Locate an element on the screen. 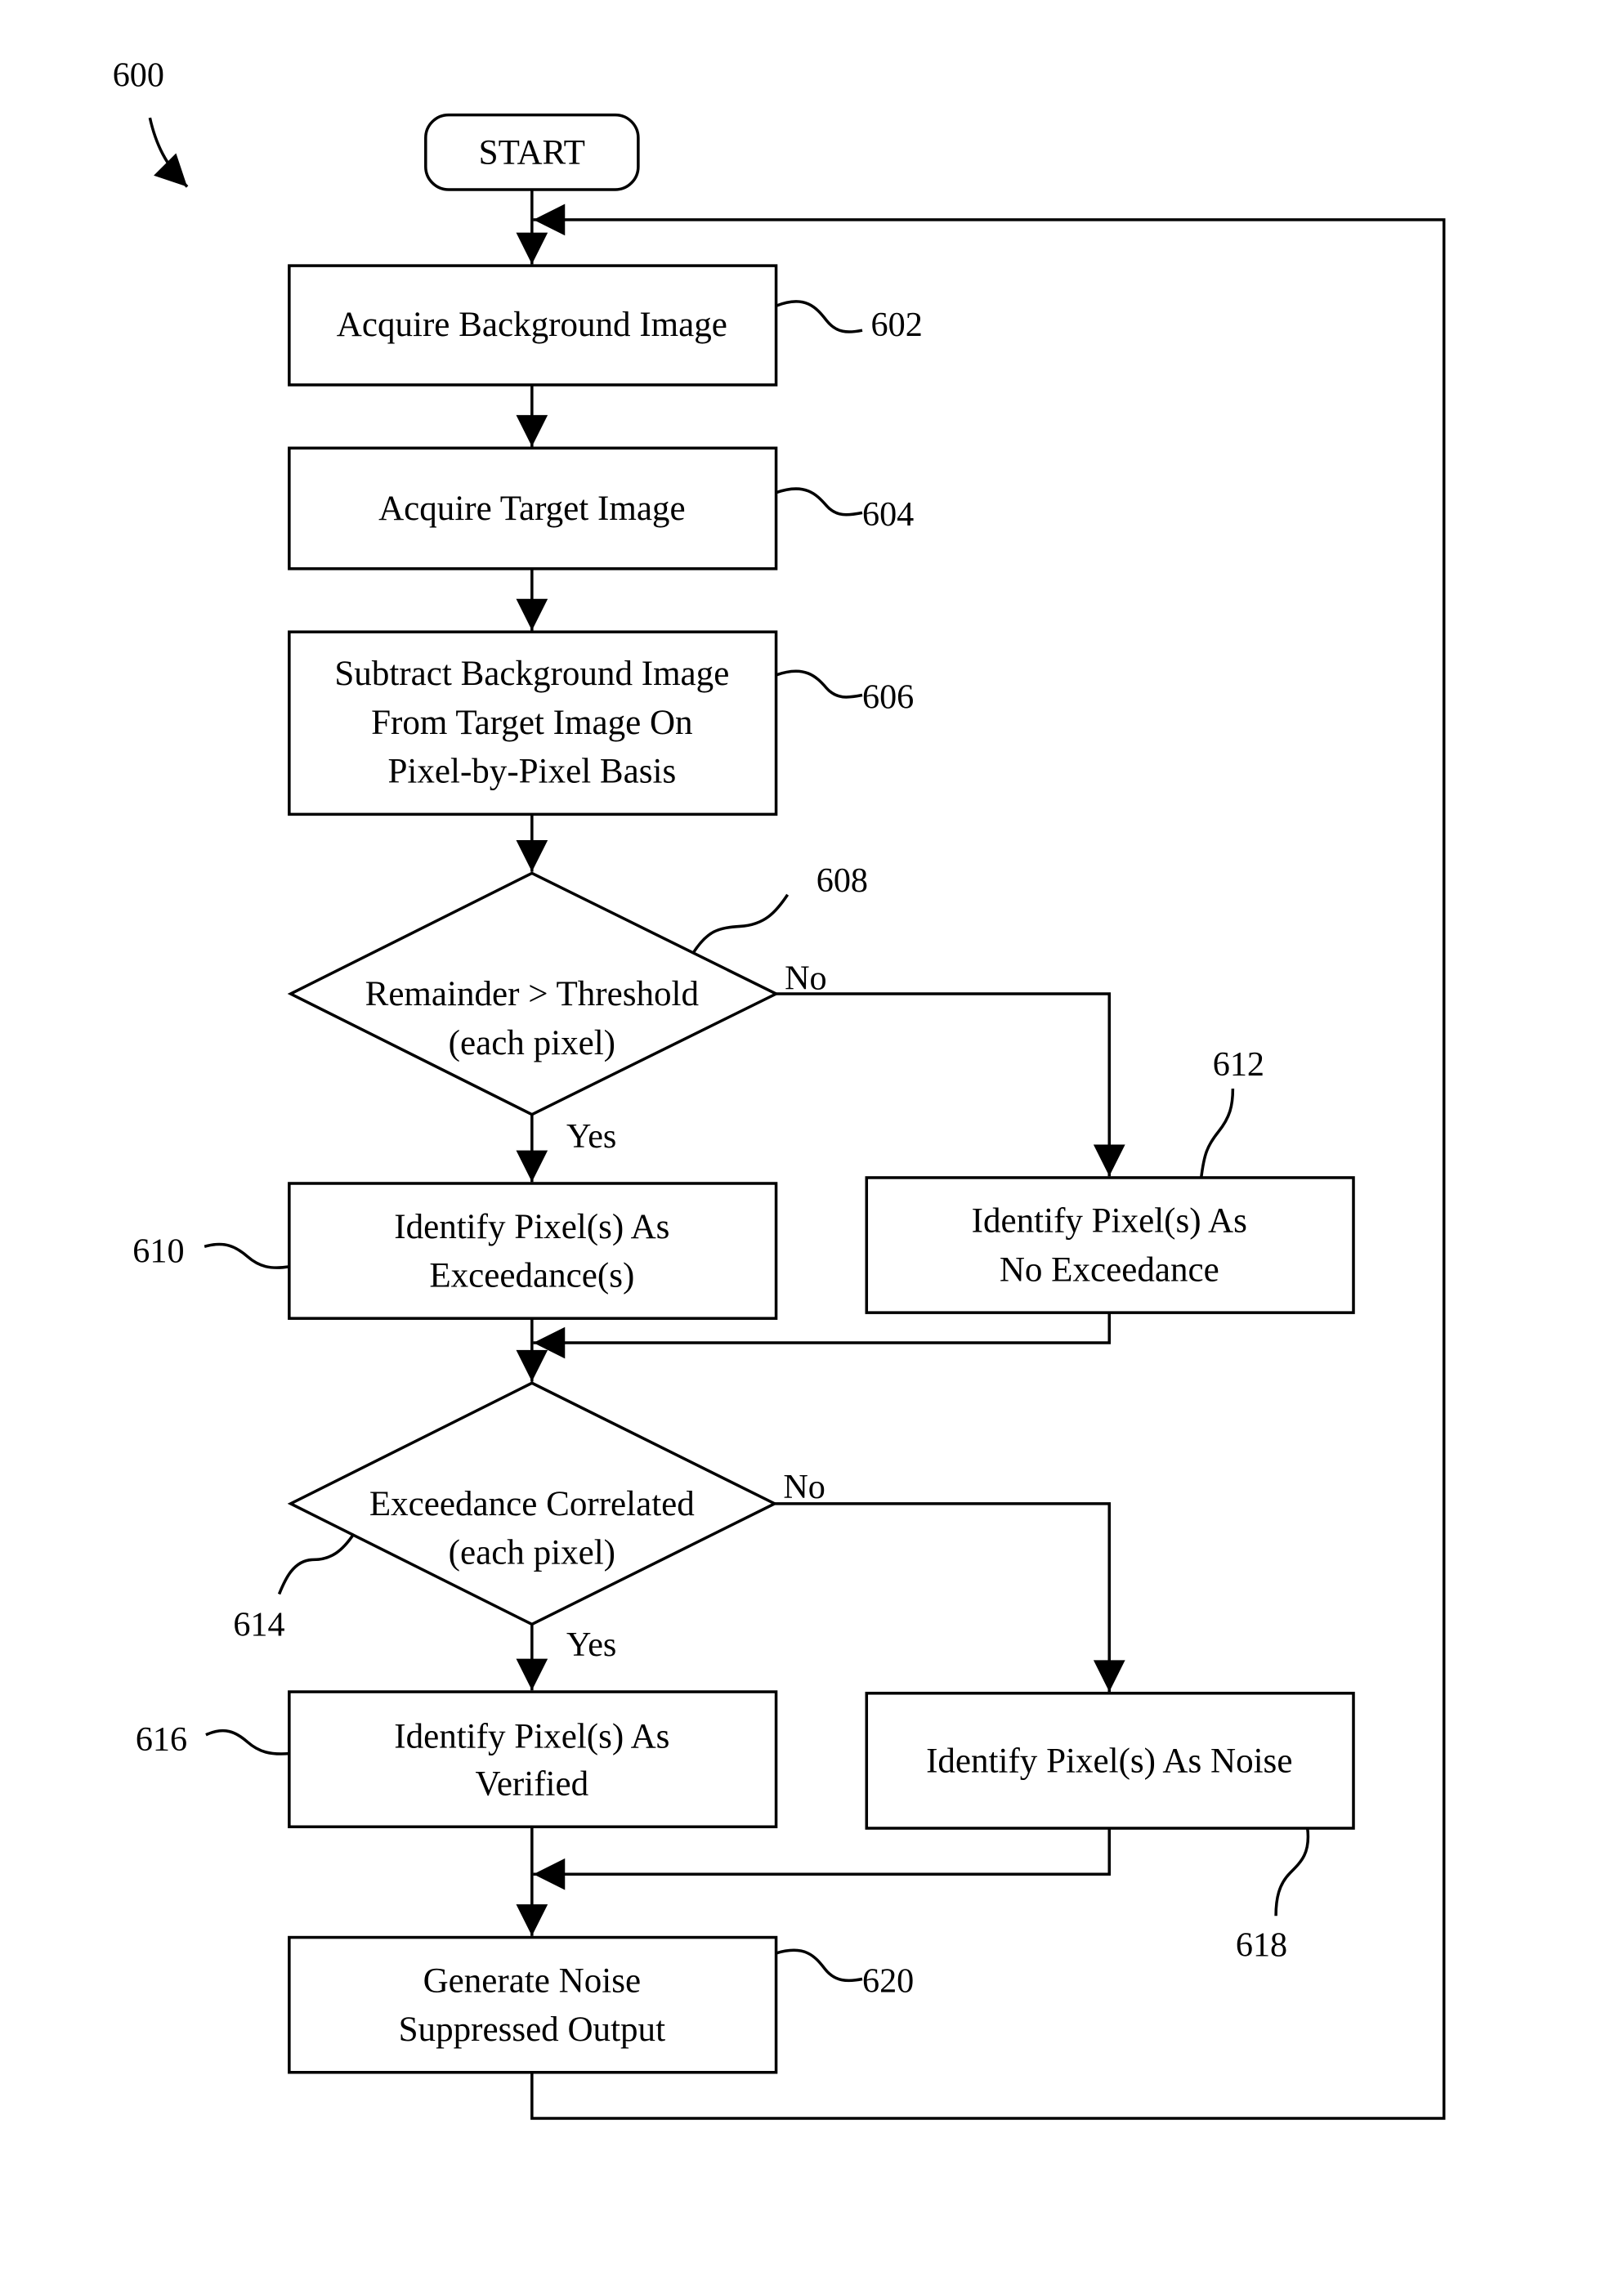 The image size is (1624, 2272). decision-608-ref: 608 is located at coordinates (842, 880).